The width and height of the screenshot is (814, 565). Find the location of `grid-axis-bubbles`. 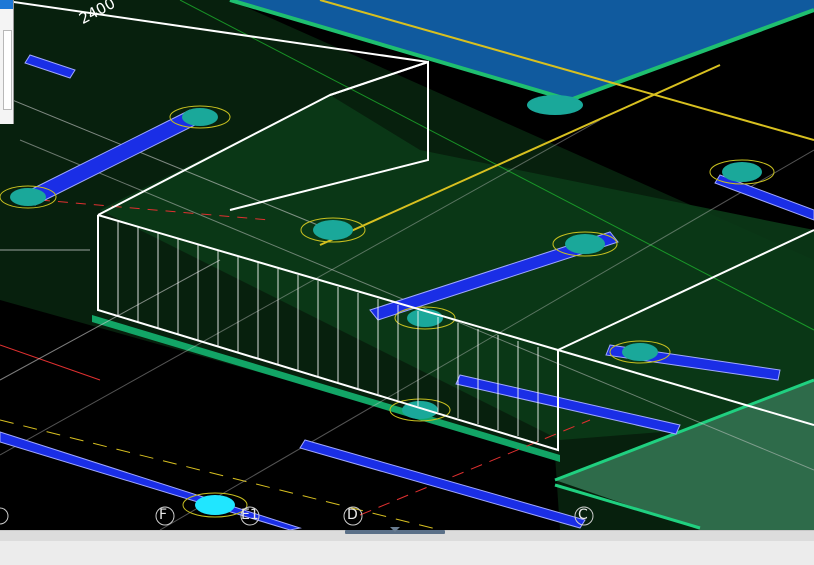

grid-axis-bubbles is located at coordinates (297, 516).